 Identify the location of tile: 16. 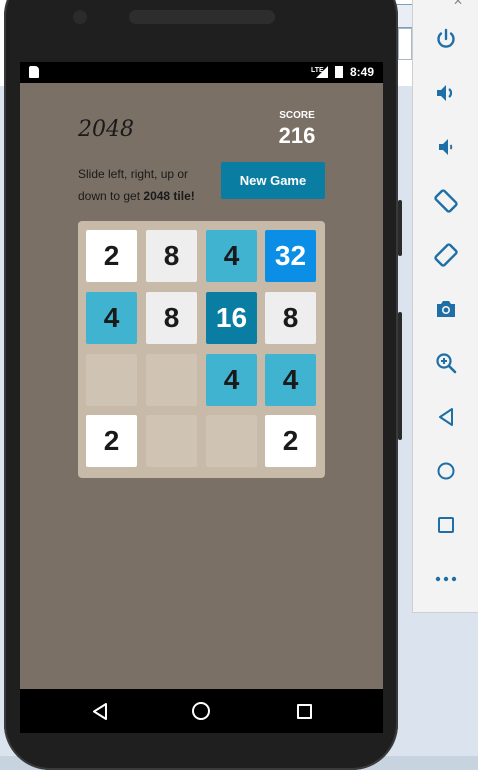
(231, 318).